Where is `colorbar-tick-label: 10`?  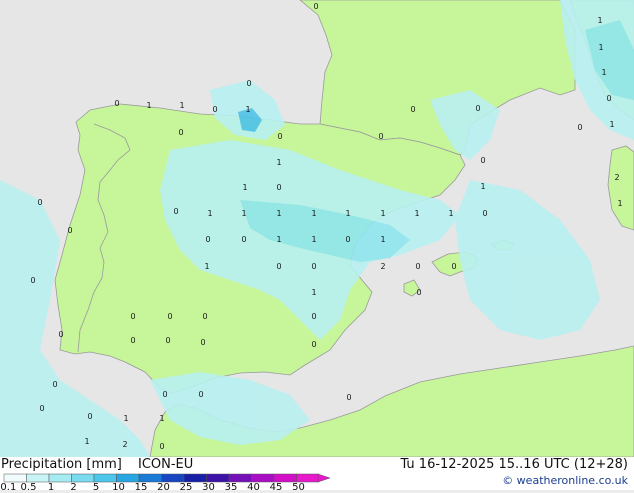 colorbar-tick-label: 10 is located at coordinates (118, 487).